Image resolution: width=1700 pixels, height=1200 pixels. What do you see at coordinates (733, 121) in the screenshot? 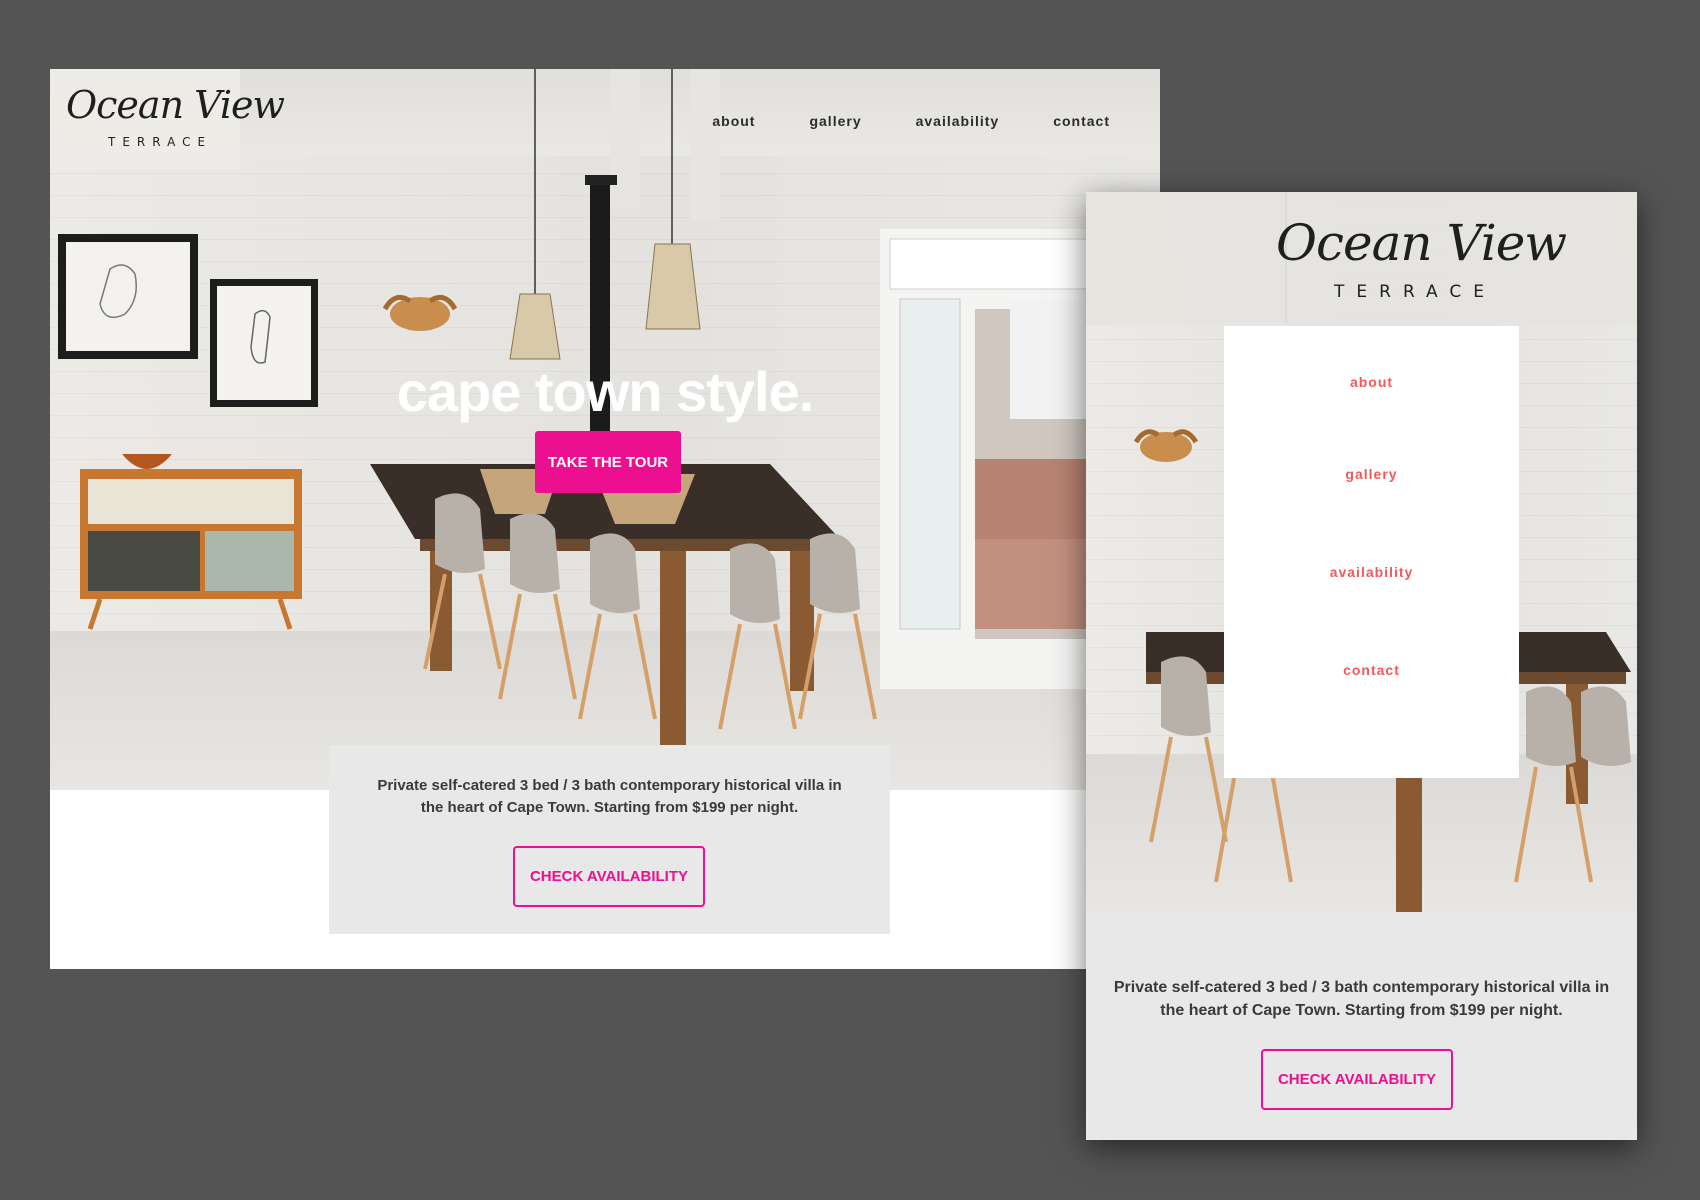
I see `nav-item-about: about` at bounding box center [733, 121].